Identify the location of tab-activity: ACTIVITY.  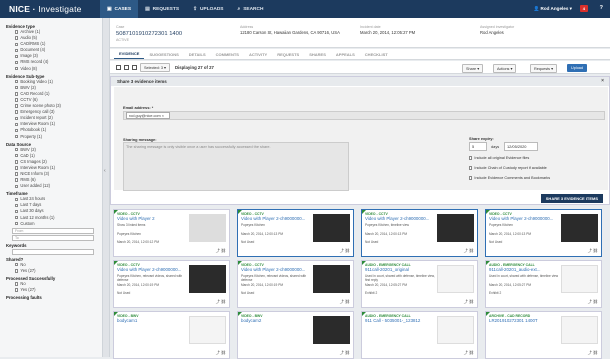
(258, 55).